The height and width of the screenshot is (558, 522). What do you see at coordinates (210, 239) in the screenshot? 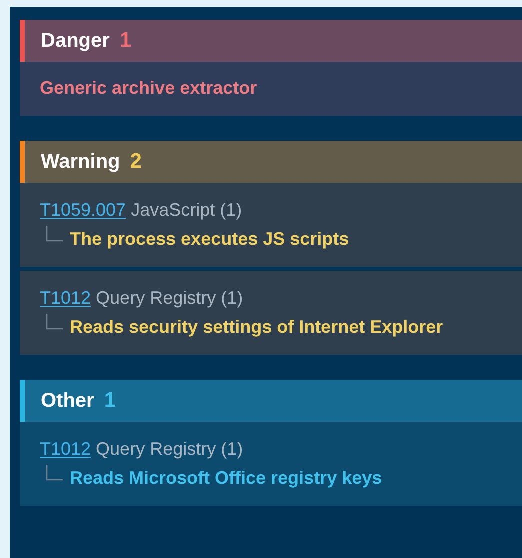
I see `signature-text: The process executes JS scripts` at bounding box center [210, 239].